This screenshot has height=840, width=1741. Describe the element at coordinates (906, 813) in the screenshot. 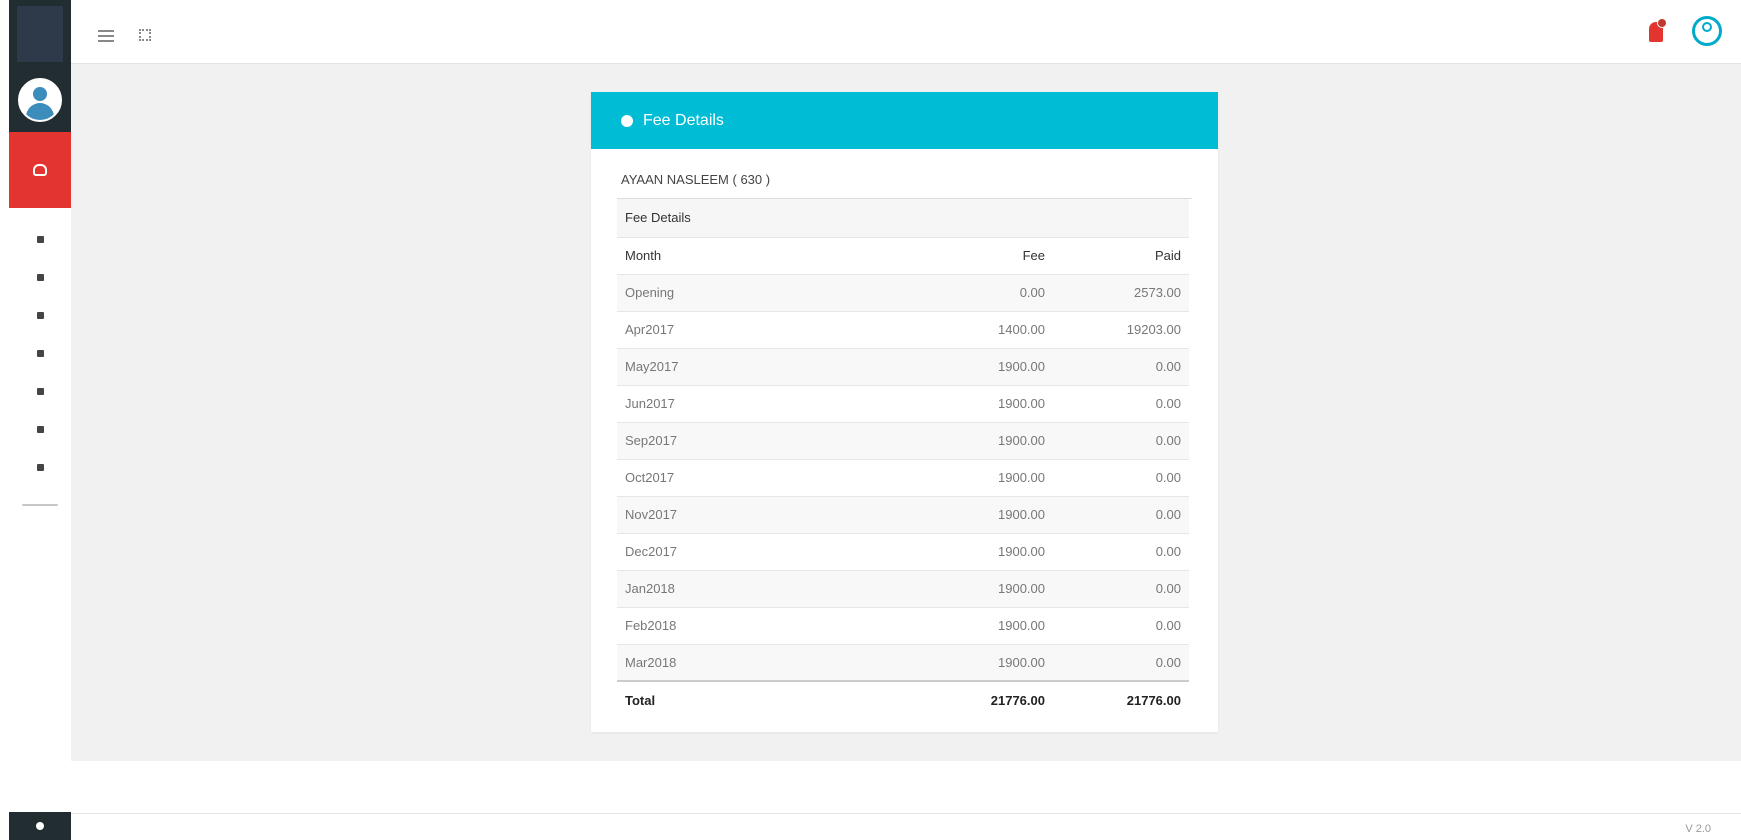

I see `footer-divider` at that location.